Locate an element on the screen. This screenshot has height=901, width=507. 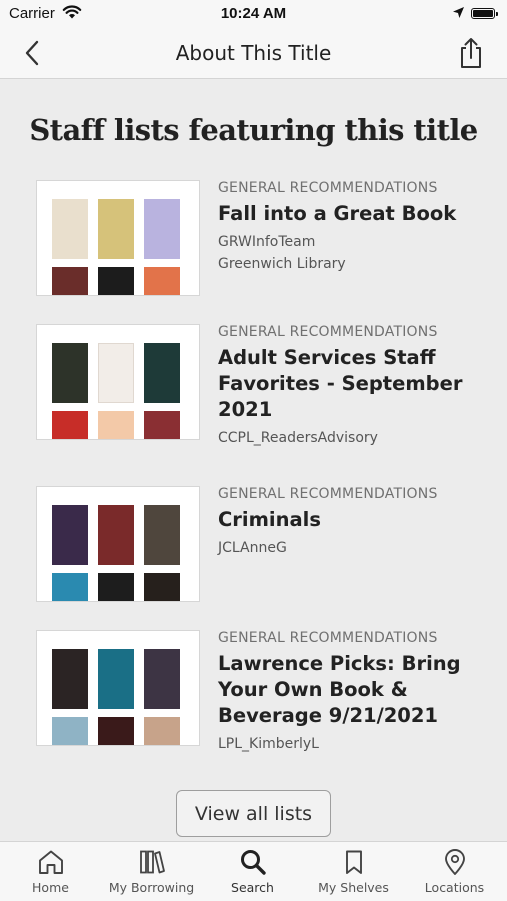
tab-label: Home is located at coordinates (50, 887).